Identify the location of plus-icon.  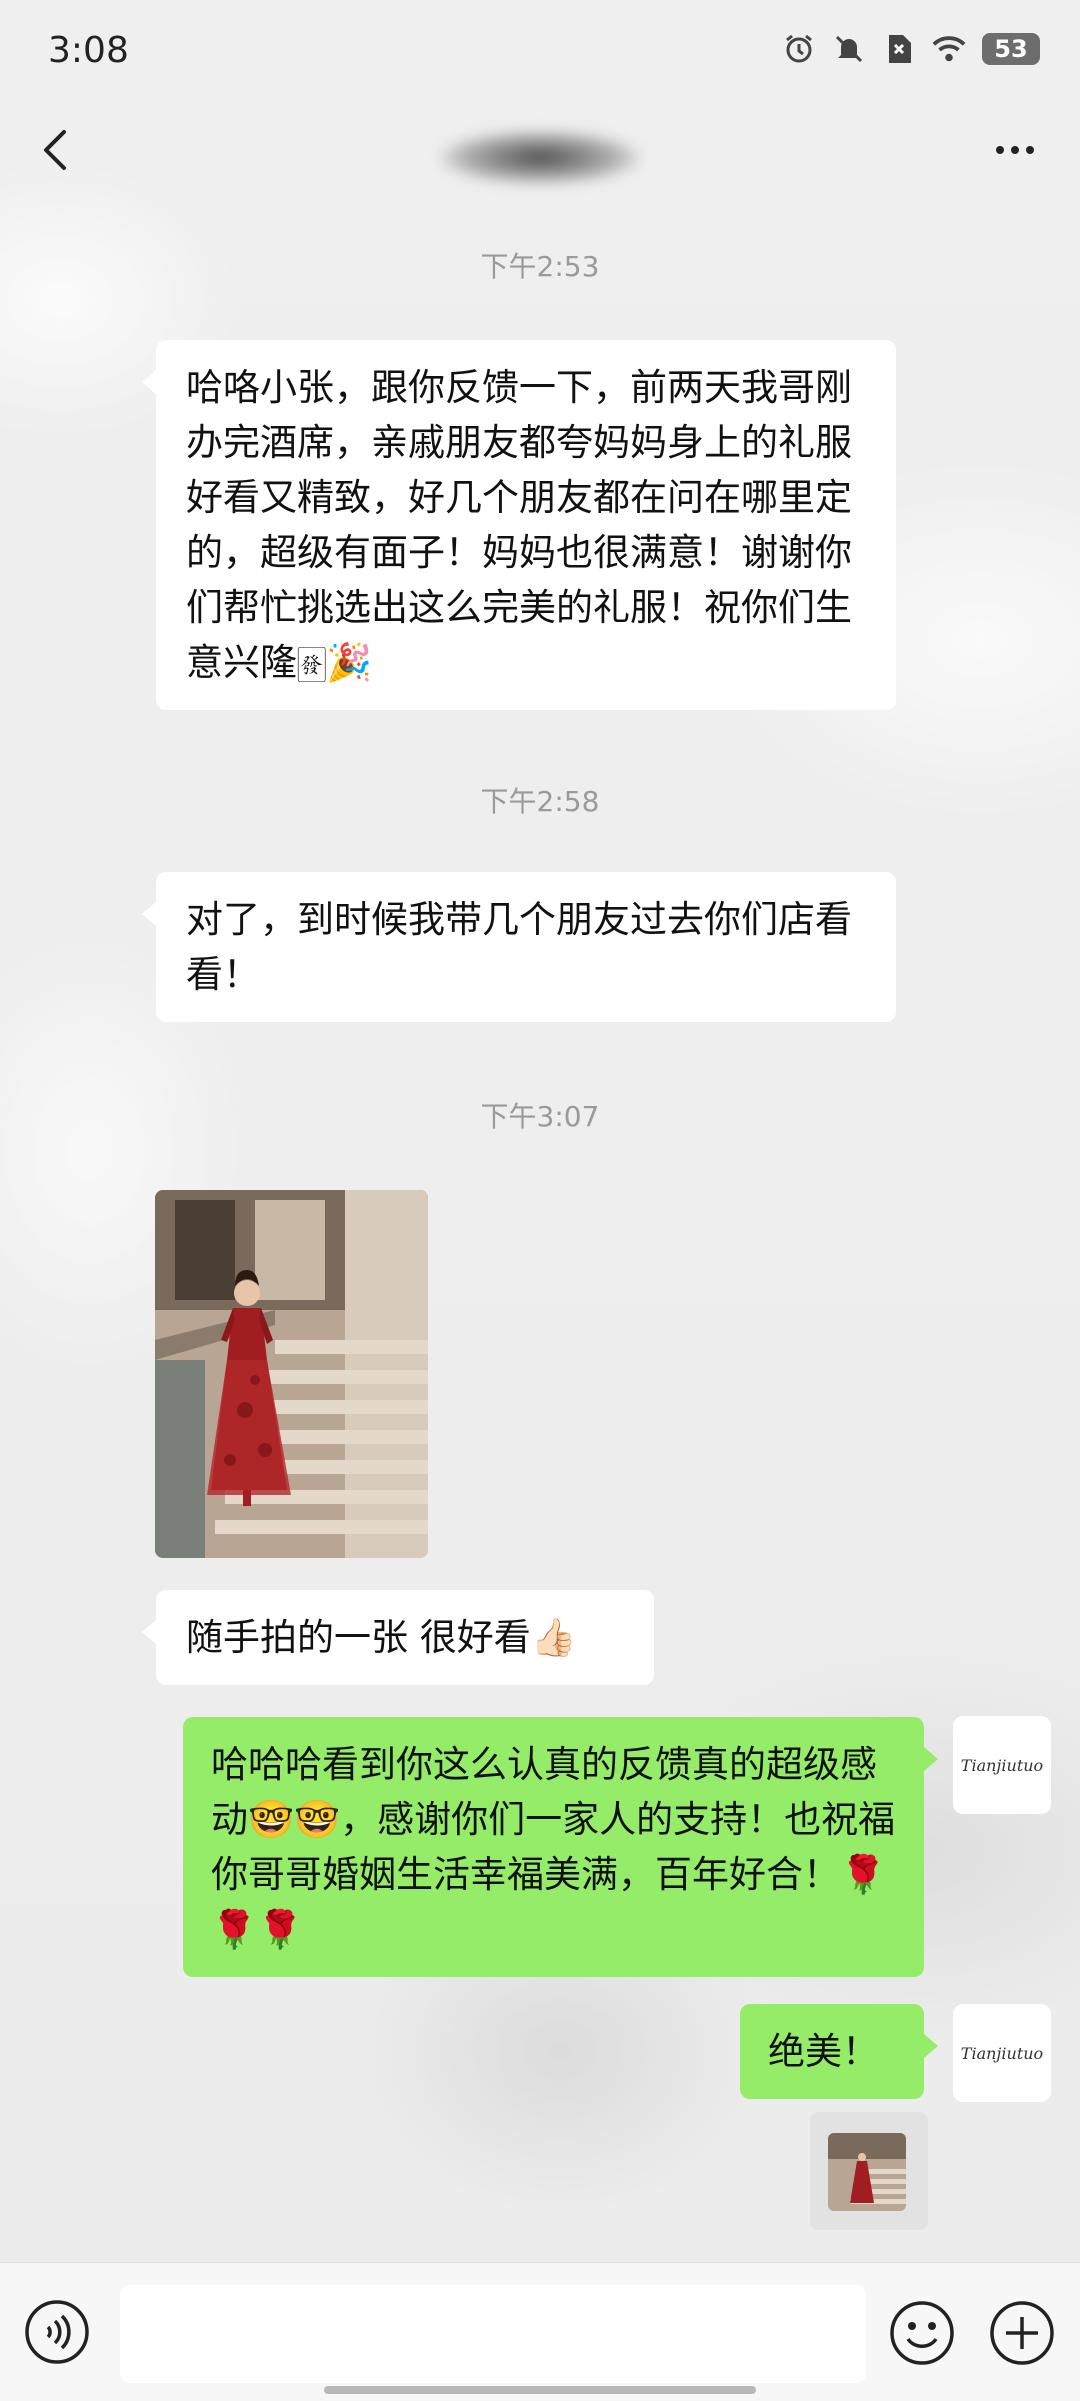
(1022, 2333).